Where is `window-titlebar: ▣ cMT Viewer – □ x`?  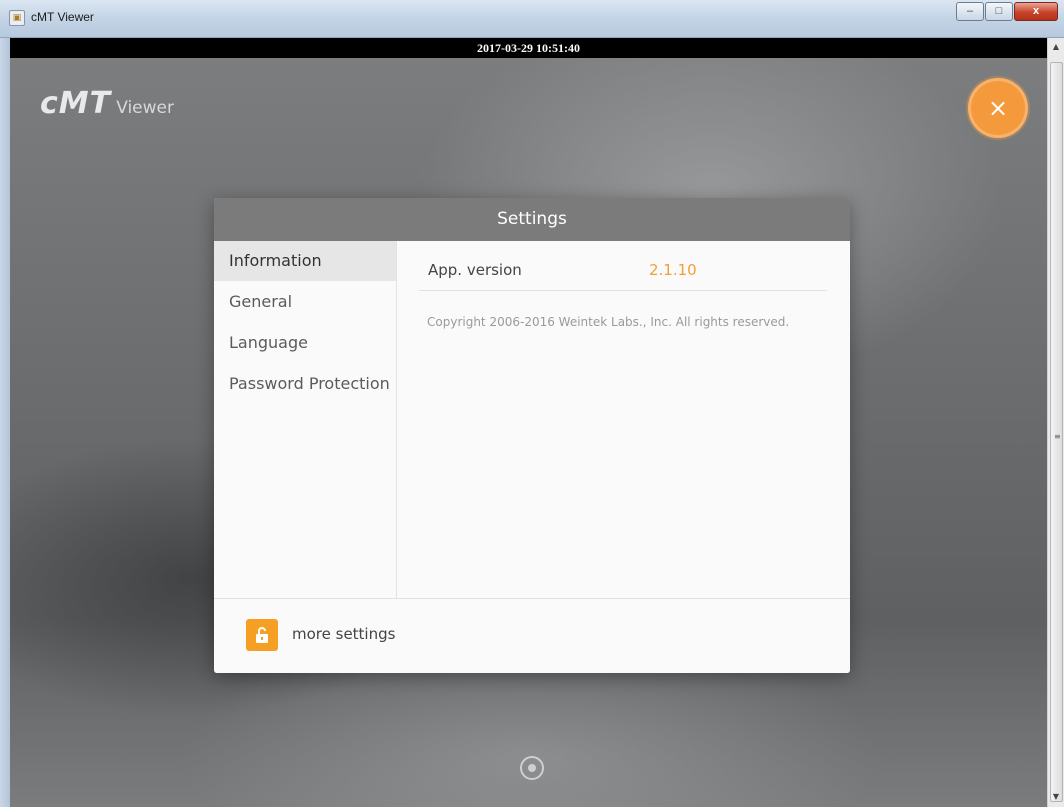 window-titlebar: ▣ cMT Viewer – □ x is located at coordinates (532, 19).